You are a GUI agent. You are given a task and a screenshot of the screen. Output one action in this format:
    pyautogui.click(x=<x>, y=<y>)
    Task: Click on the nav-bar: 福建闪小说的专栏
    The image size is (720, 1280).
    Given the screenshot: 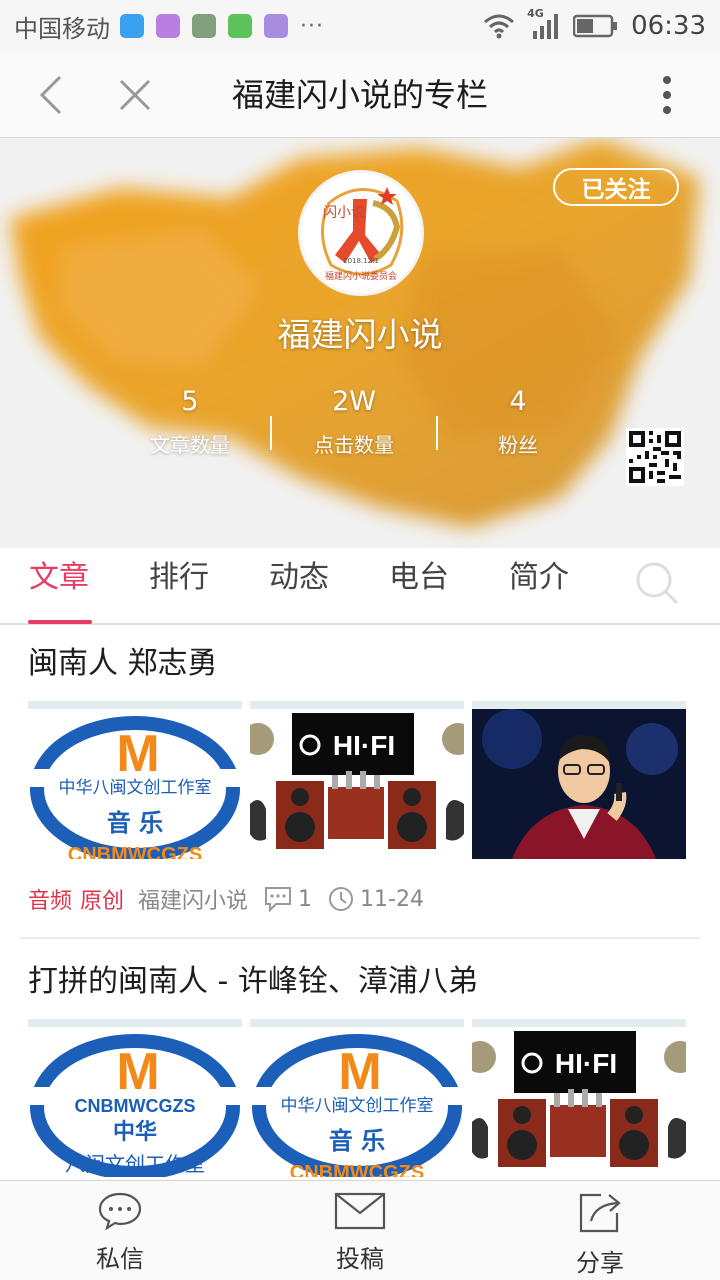 What is the action you would take?
    pyautogui.click(x=360, y=95)
    